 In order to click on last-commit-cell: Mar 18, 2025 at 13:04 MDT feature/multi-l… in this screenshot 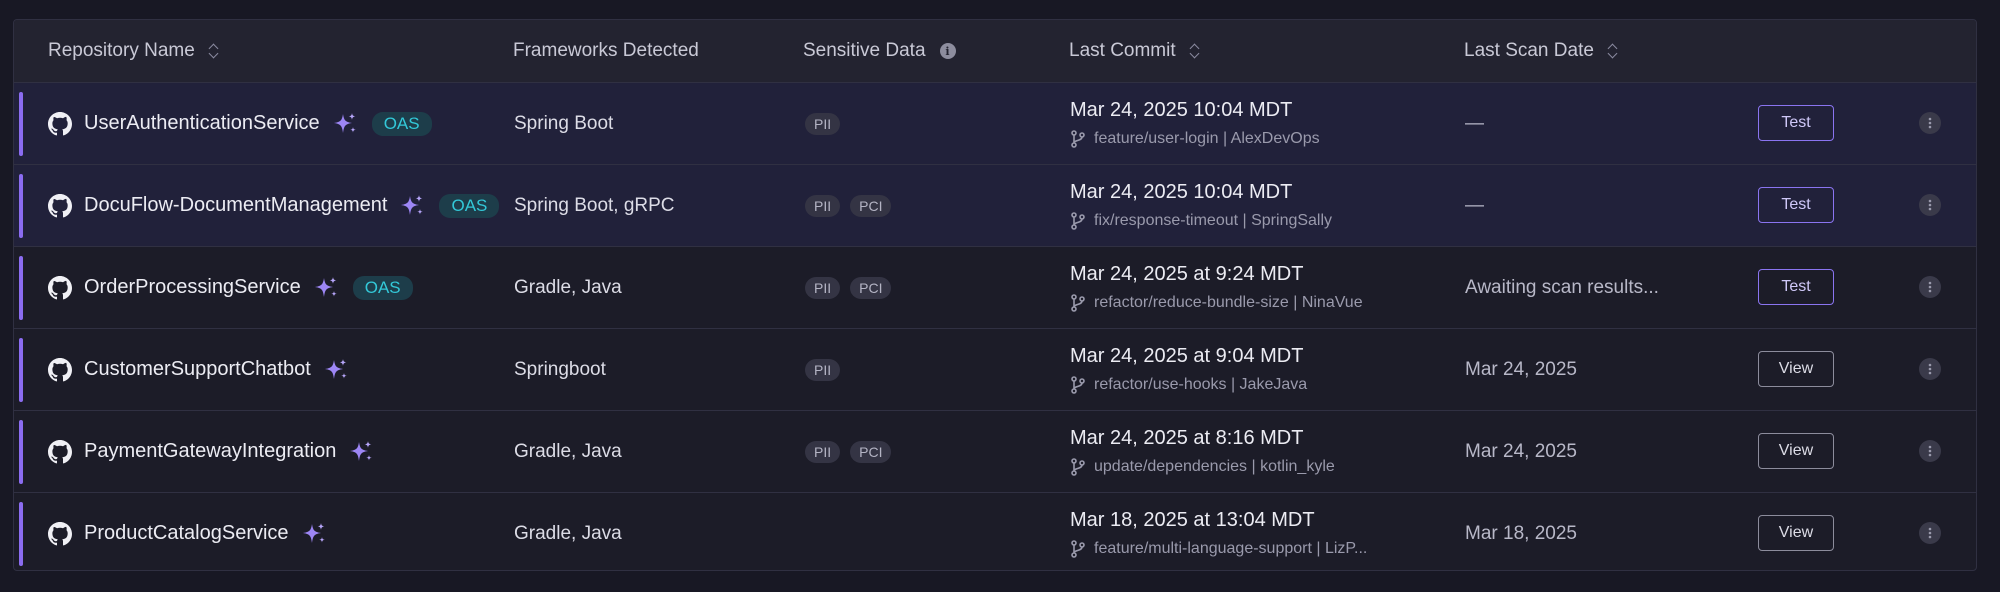, I will do `click(1218, 531)`.